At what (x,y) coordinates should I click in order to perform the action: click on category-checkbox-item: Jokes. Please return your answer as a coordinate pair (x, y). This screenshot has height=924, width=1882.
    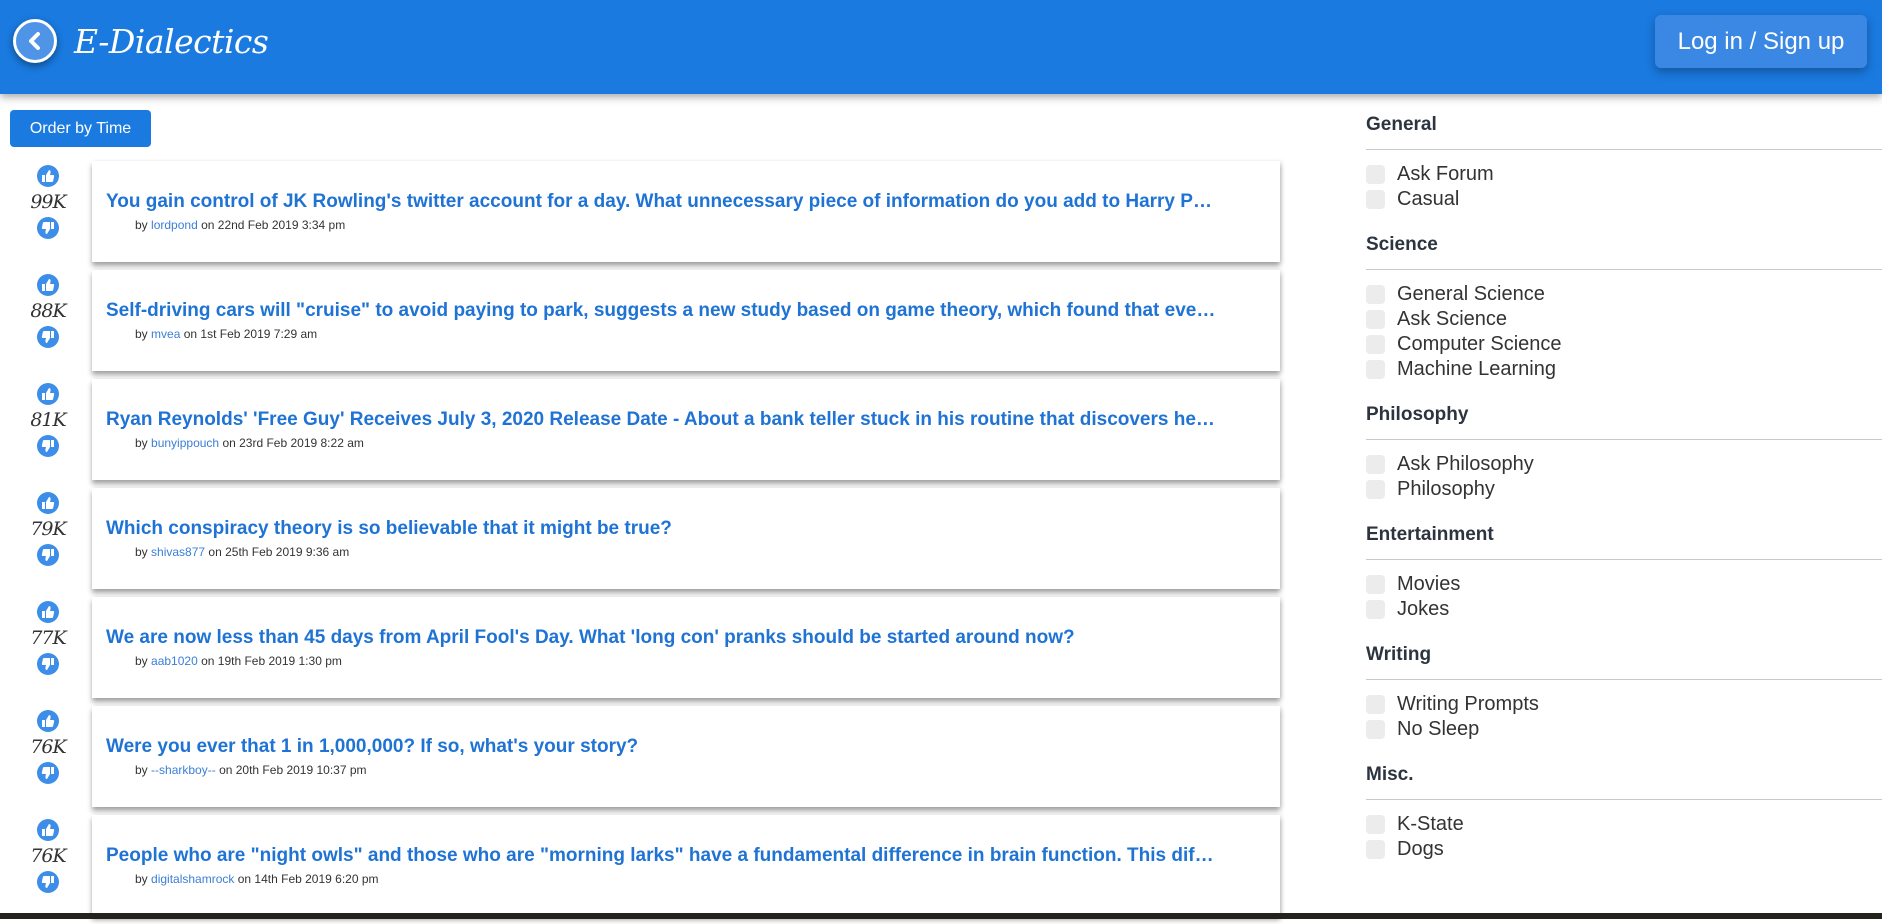
    Looking at the image, I should click on (1624, 609).